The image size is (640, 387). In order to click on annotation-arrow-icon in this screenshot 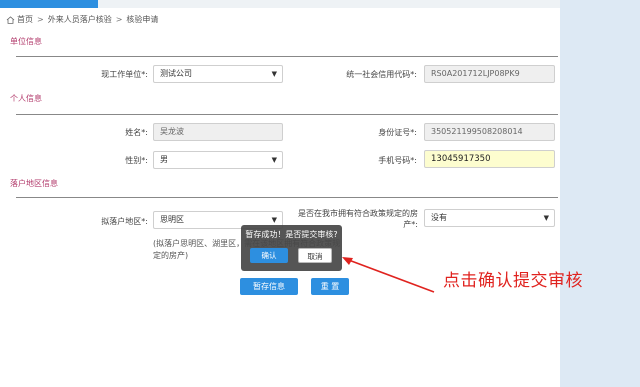, I will do `click(388, 275)`.